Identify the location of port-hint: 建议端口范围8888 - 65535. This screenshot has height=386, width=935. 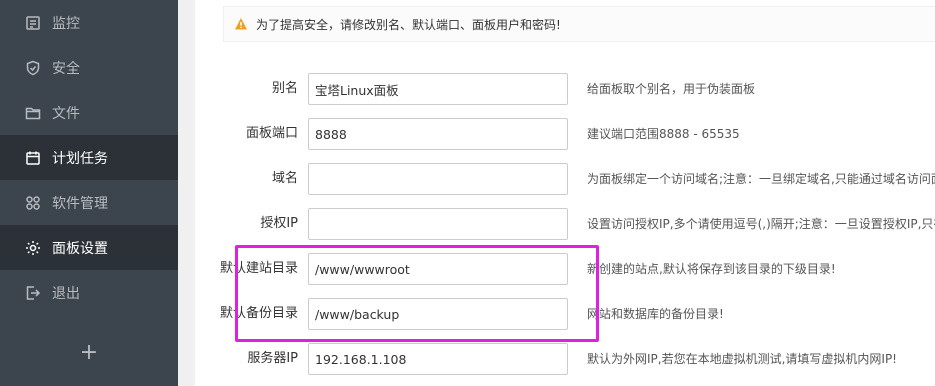
(663, 134).